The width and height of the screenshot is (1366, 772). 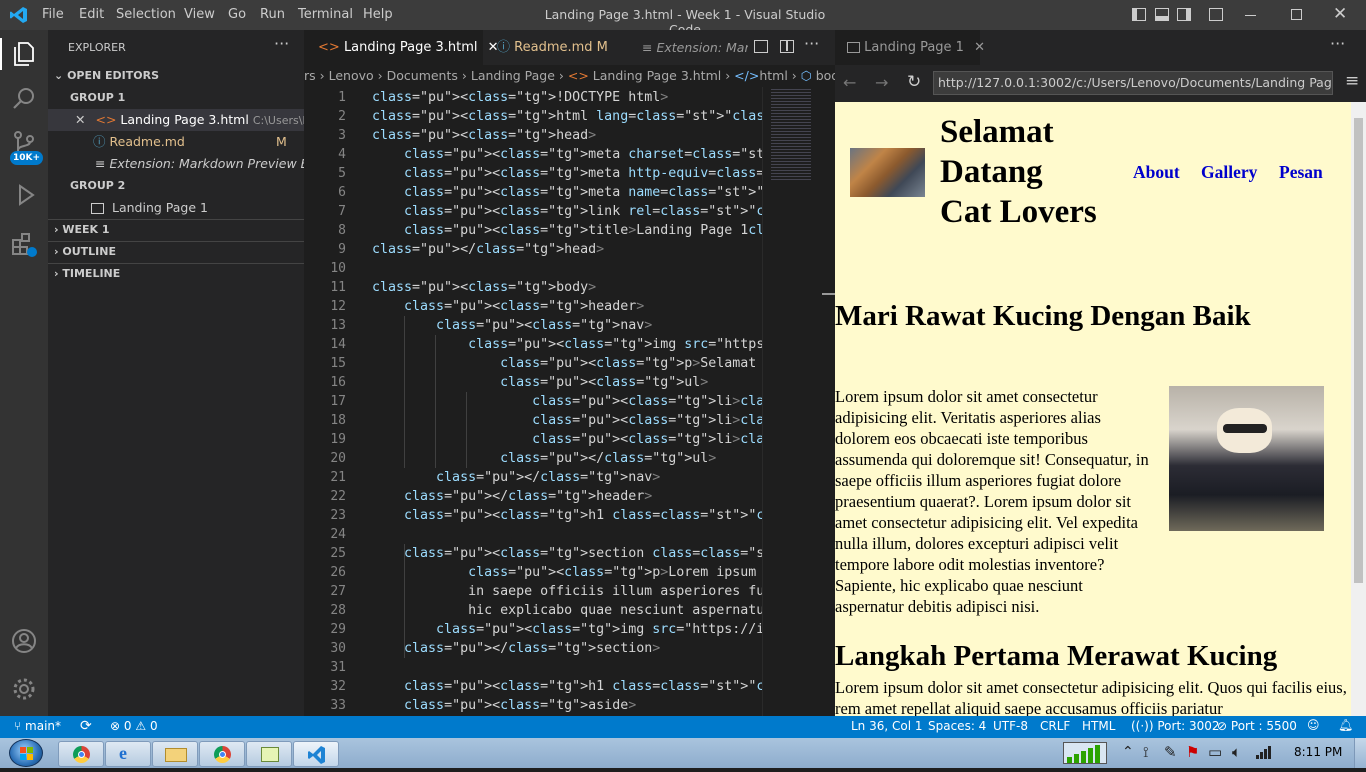 What do you see at coordinates (1360, 753) in the screenshot?
I see `show-desktop-button` at bounding box center [1360, 753].